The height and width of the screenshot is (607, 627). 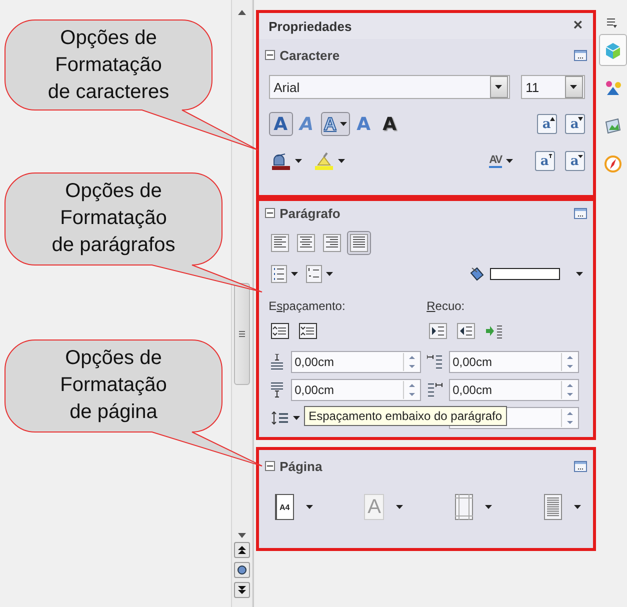 I want to click on page-margins-icon, so click(x=463, y=507).